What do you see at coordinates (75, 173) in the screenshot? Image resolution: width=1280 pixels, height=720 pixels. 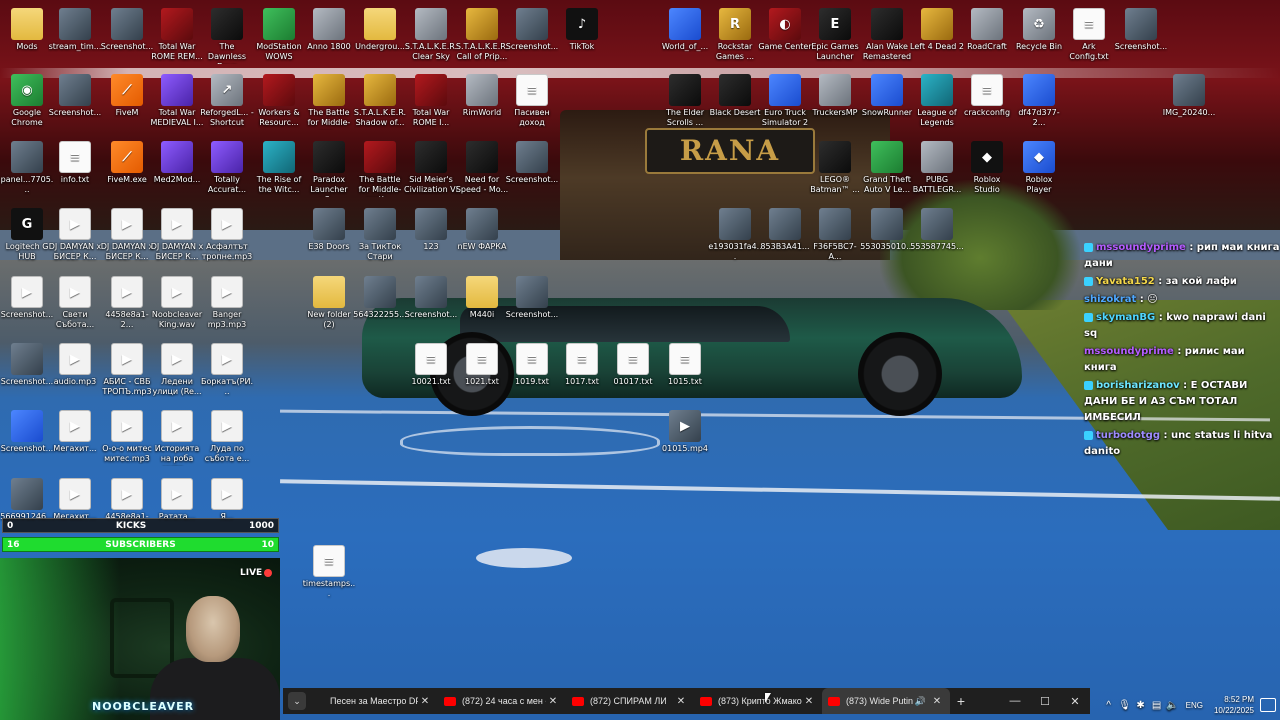 I see `desktop-icon: ≡ info.txt` at bounding box center [75, 173].